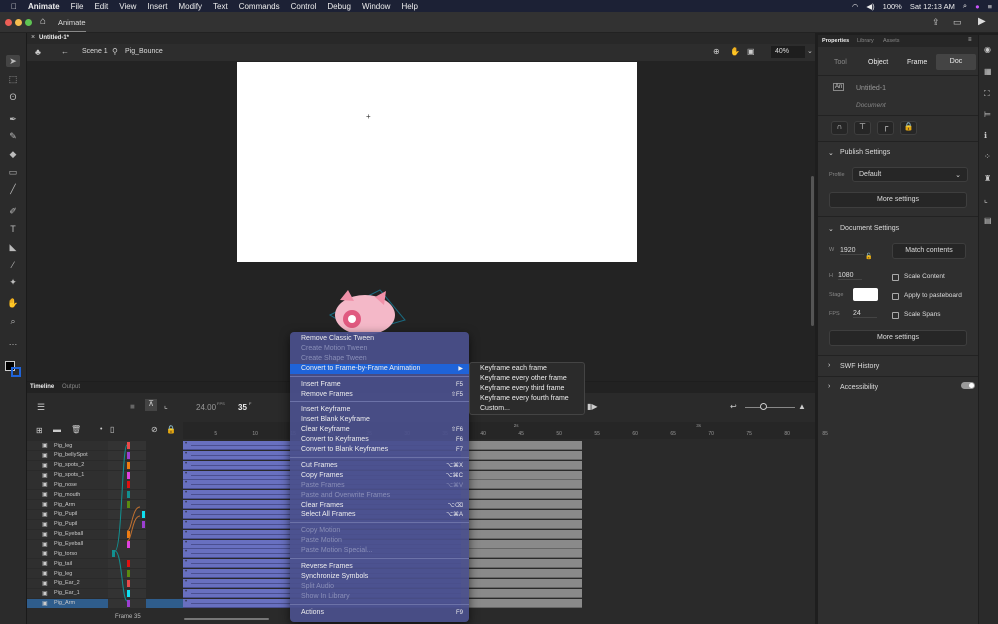 This screenshot has height=624, width=998. I want to click on document-more-settings-button: More settings, so click(898, 338).